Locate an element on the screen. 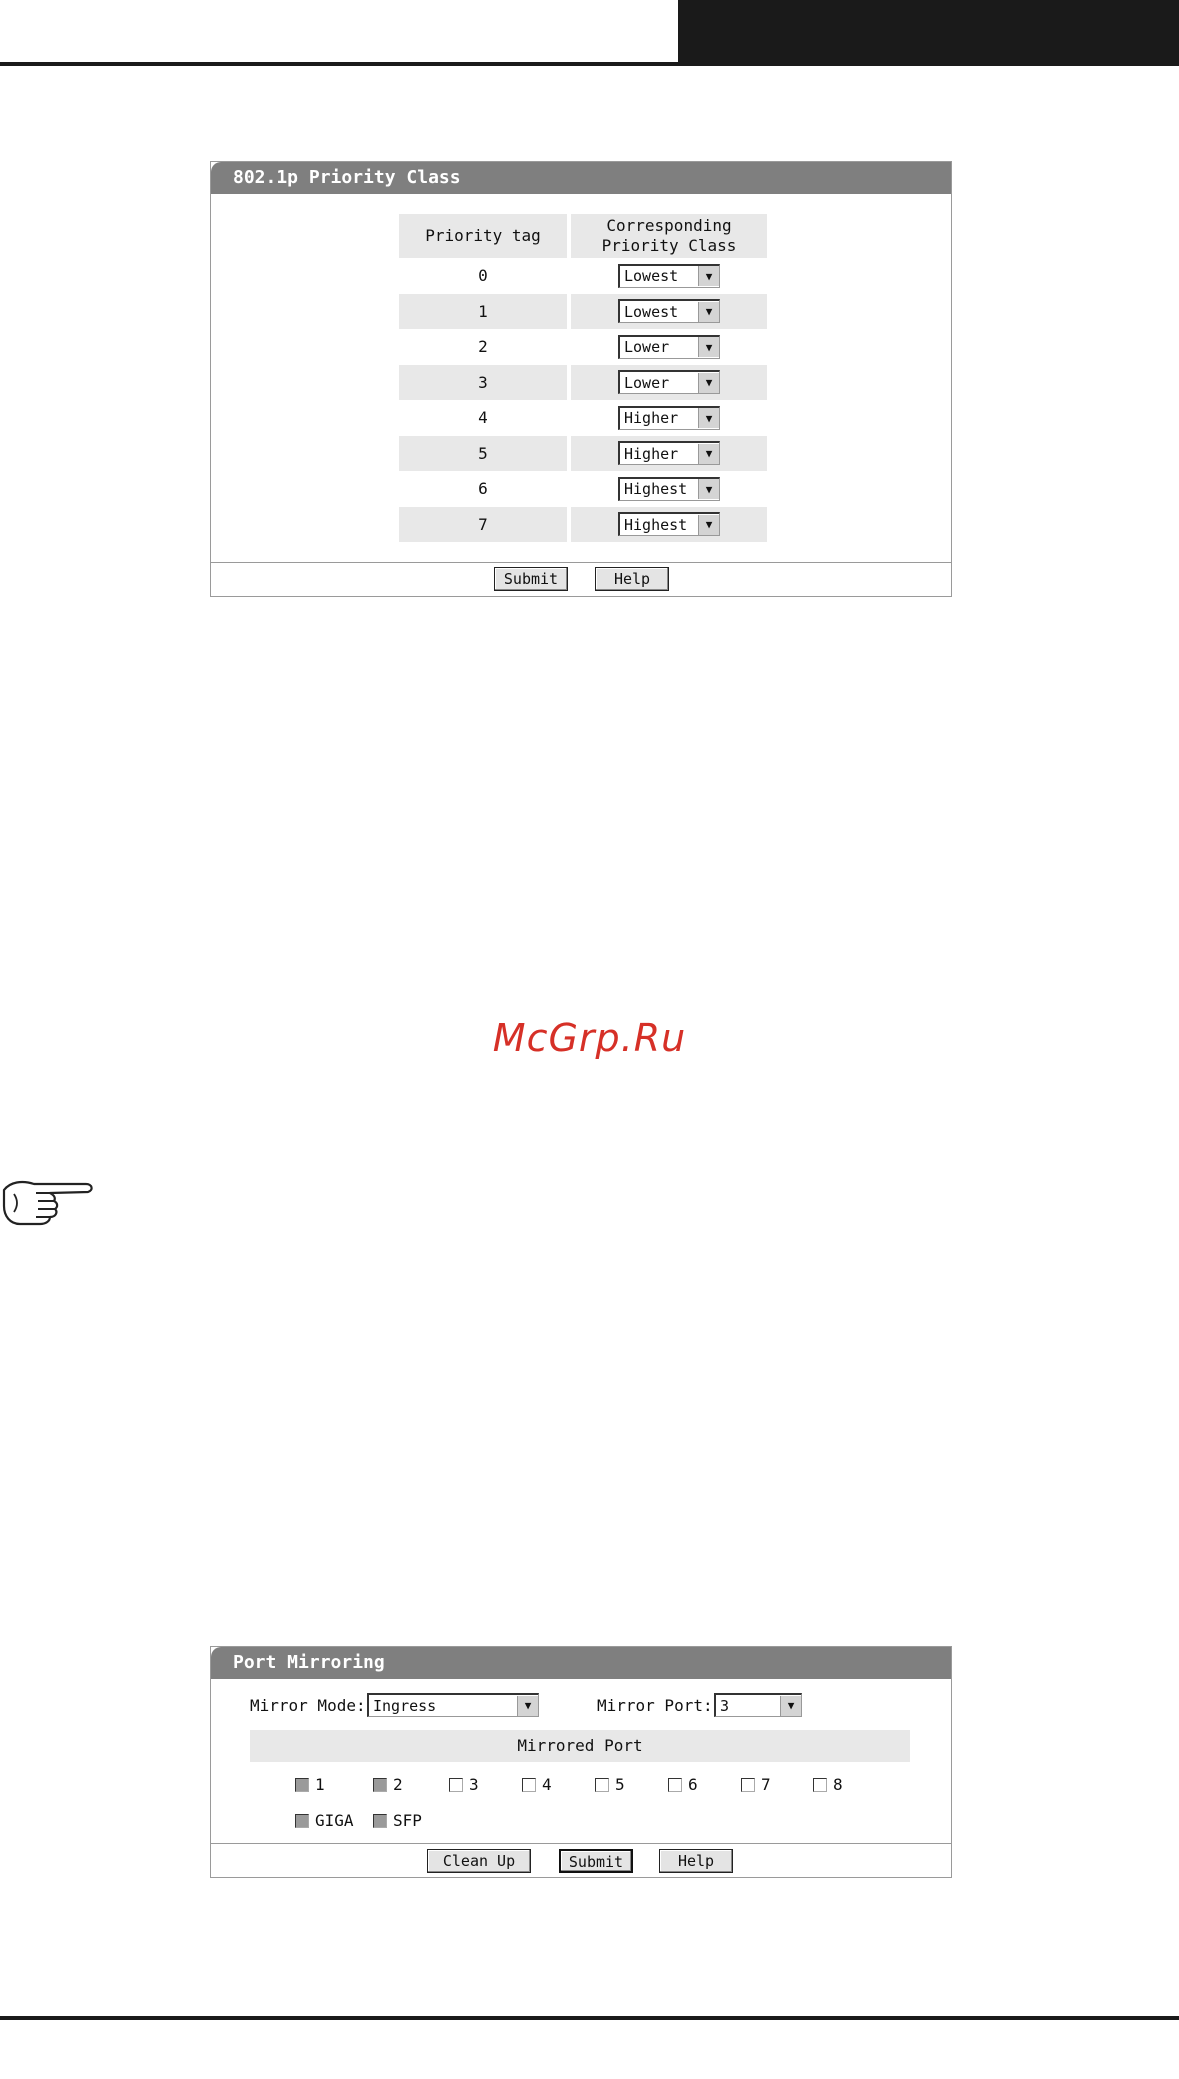 The width and height of the screenshot is (1179, 2079). port-label: 2 is located at coordinates (398, 1784).